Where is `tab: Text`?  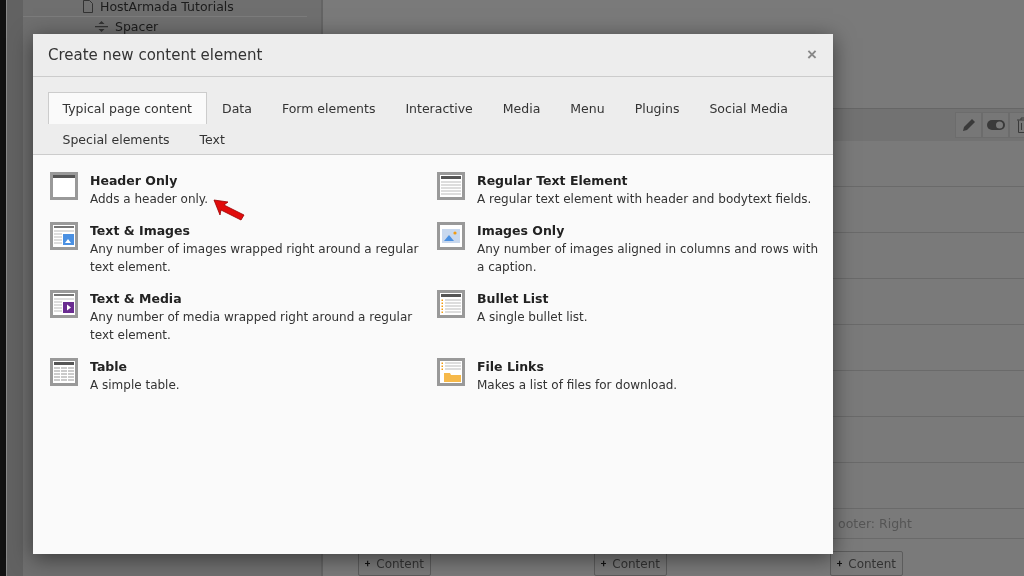 tab: Text is located at coordinates (212, 138).